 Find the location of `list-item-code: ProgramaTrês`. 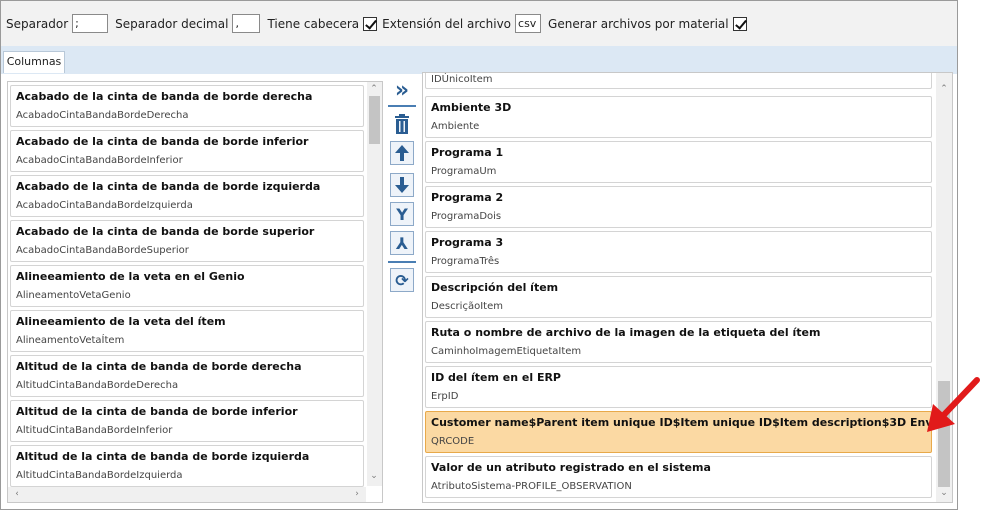

list-item-code: ProgramaTrês is located at coordinates (465, 261).